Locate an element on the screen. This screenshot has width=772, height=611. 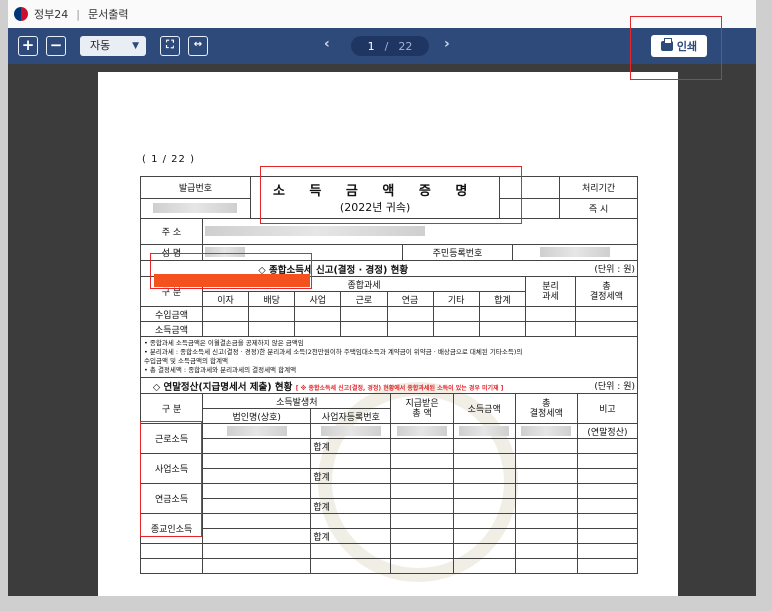
s1-sub-dividend: 배당 is located at coordinates (272, 299).